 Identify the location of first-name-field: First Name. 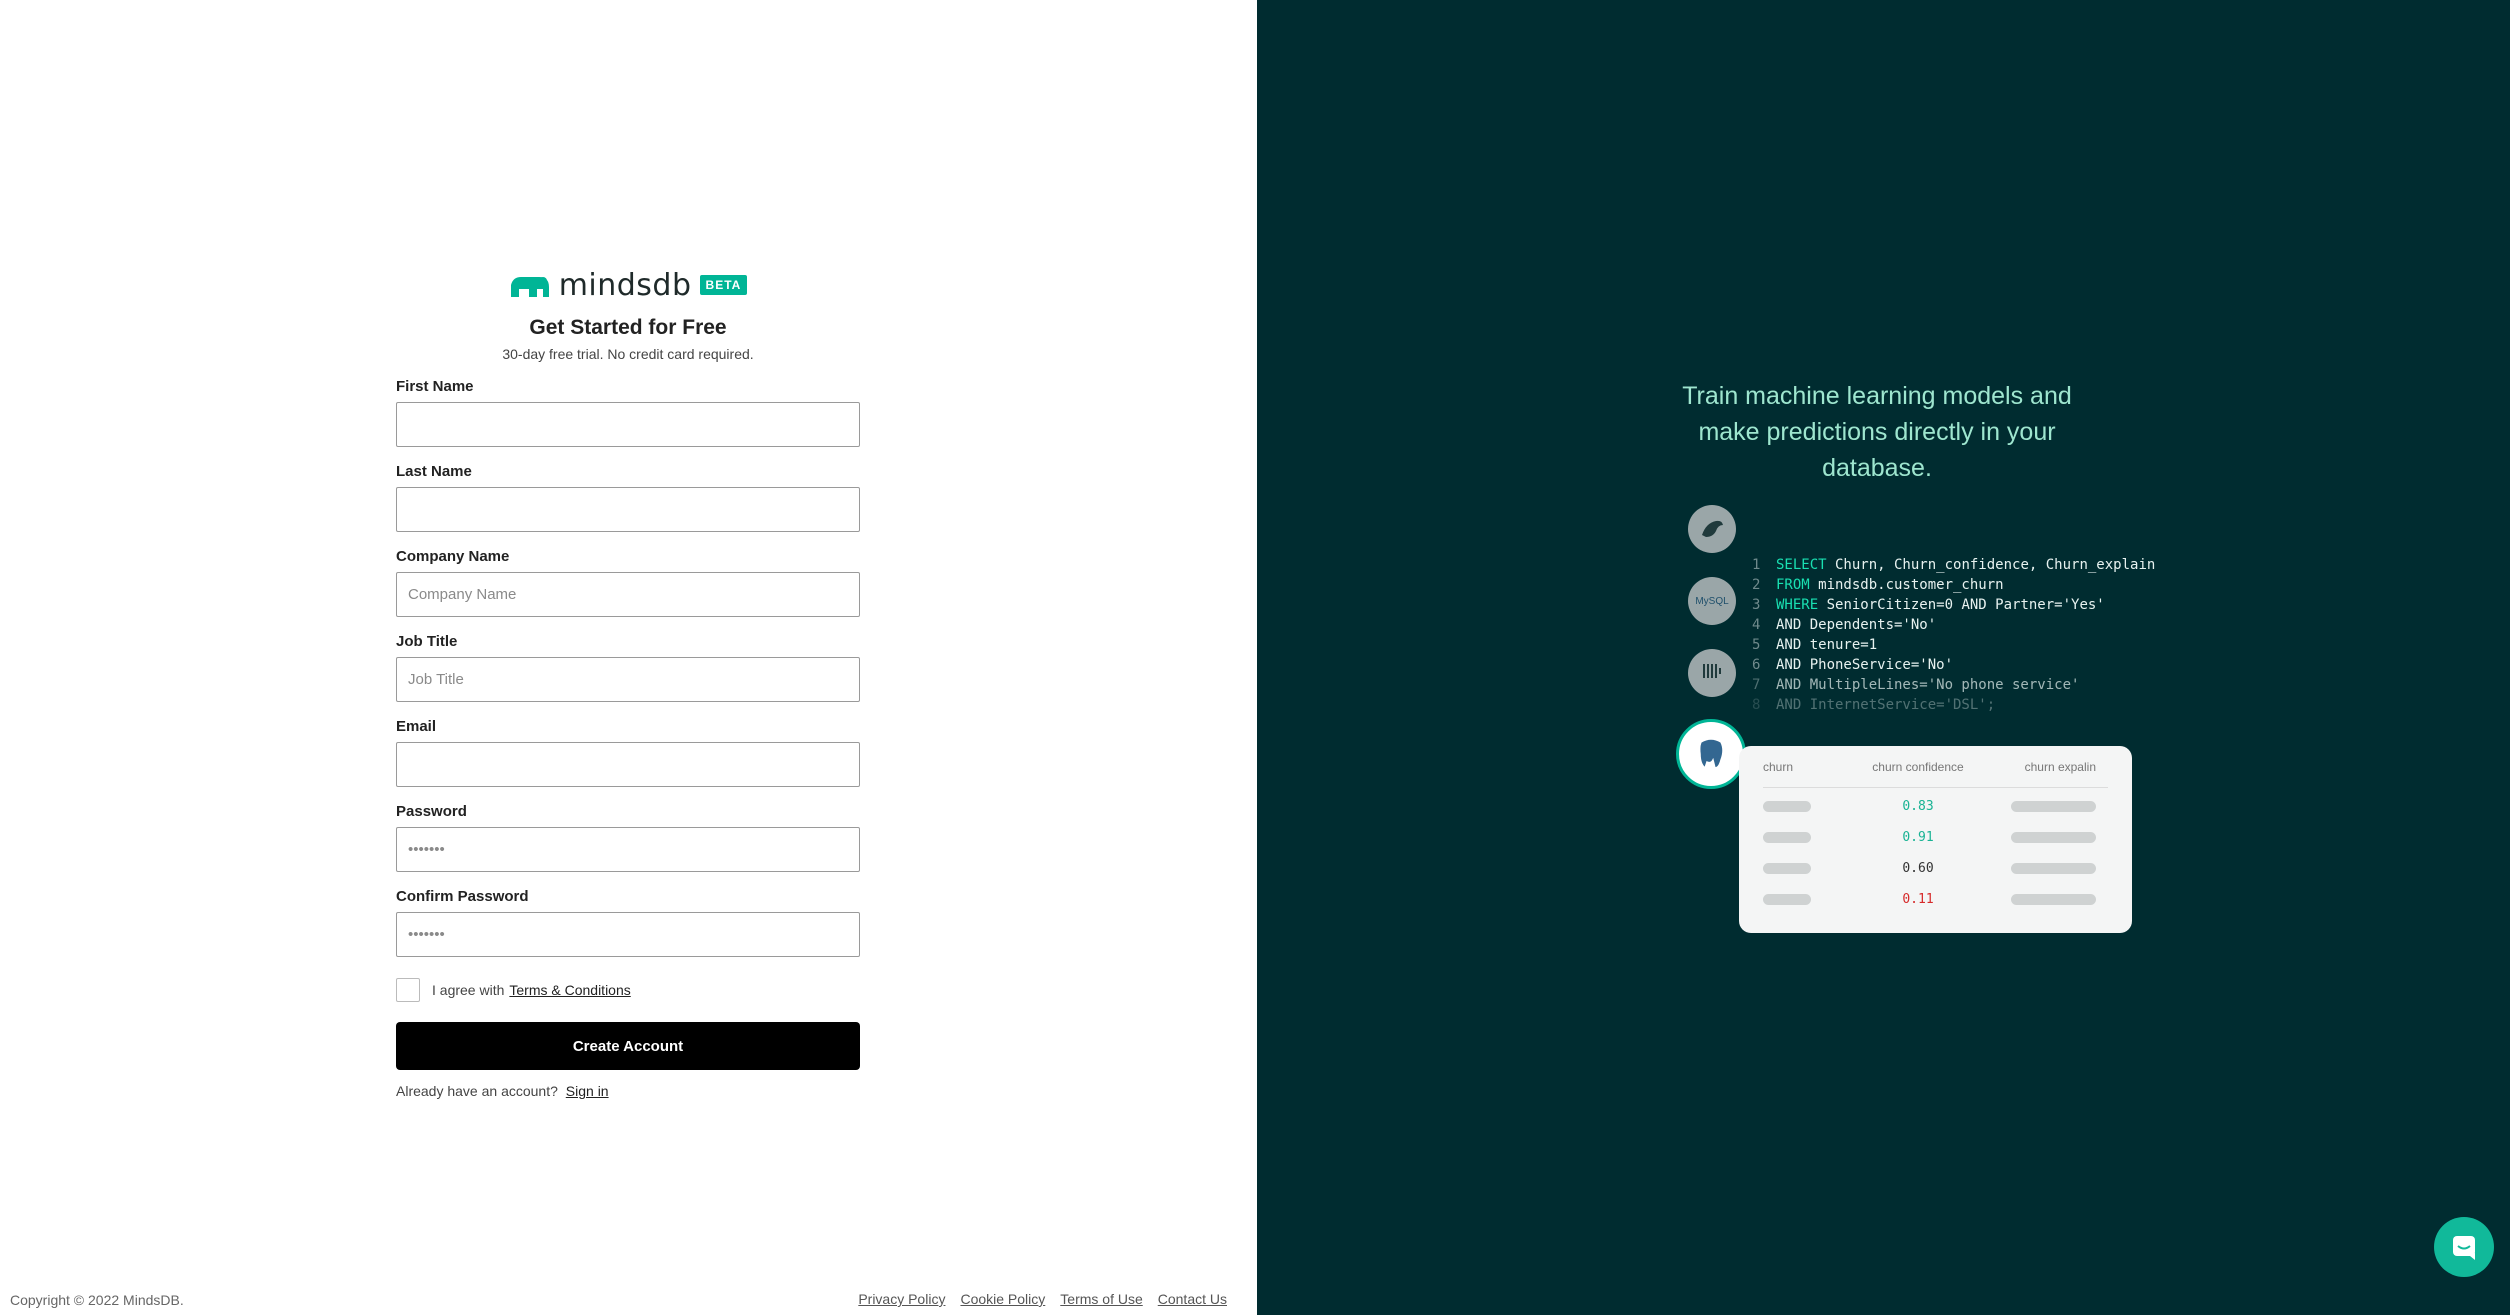
(628, 412).